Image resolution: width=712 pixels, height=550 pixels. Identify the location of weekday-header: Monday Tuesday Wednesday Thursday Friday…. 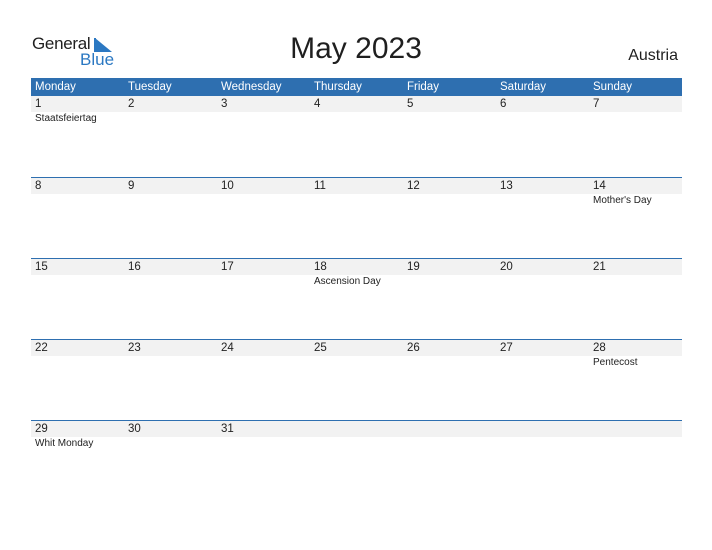
(356, 87).